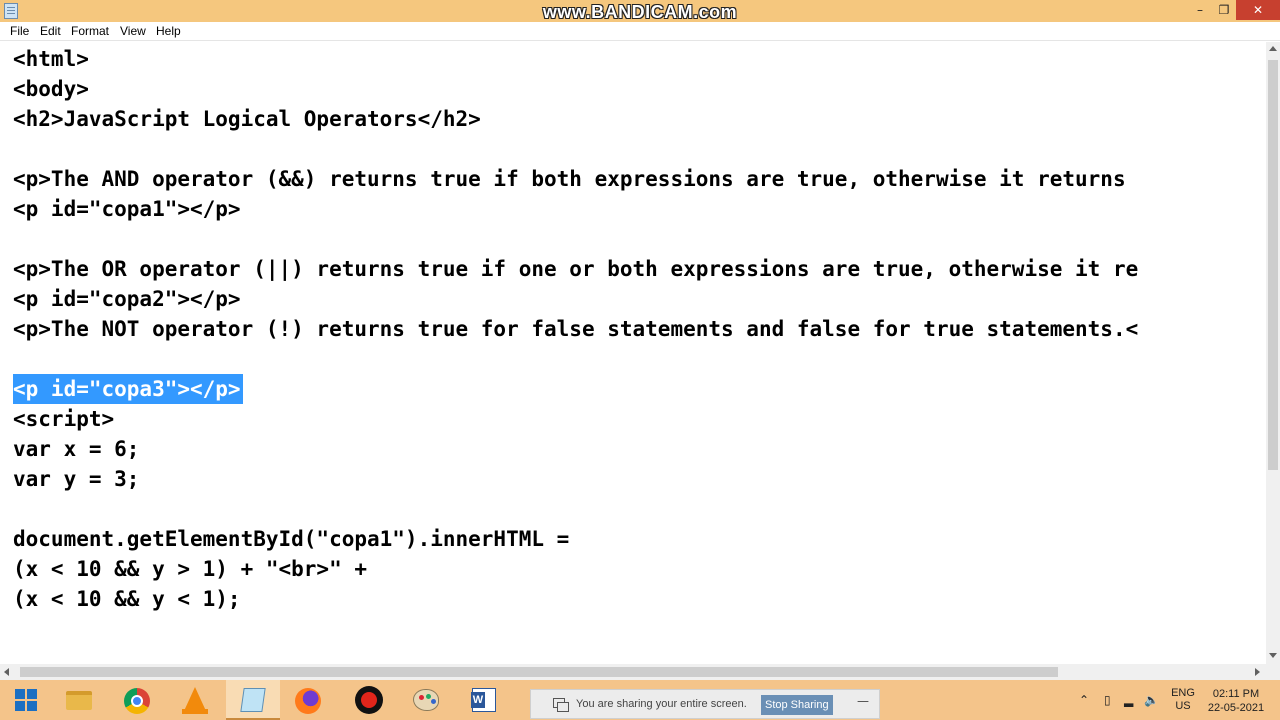 This screenshot has width=1280, height=720. I want to click on menu-edit: Edit, so click(50, 31).